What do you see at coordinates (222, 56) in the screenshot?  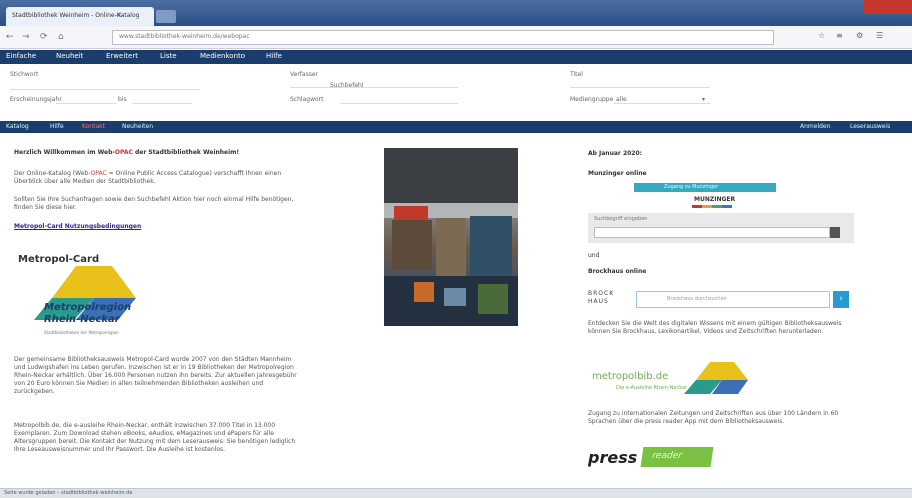 I see `catnav-item: Medienkonto` at bounding box center [222, 56].